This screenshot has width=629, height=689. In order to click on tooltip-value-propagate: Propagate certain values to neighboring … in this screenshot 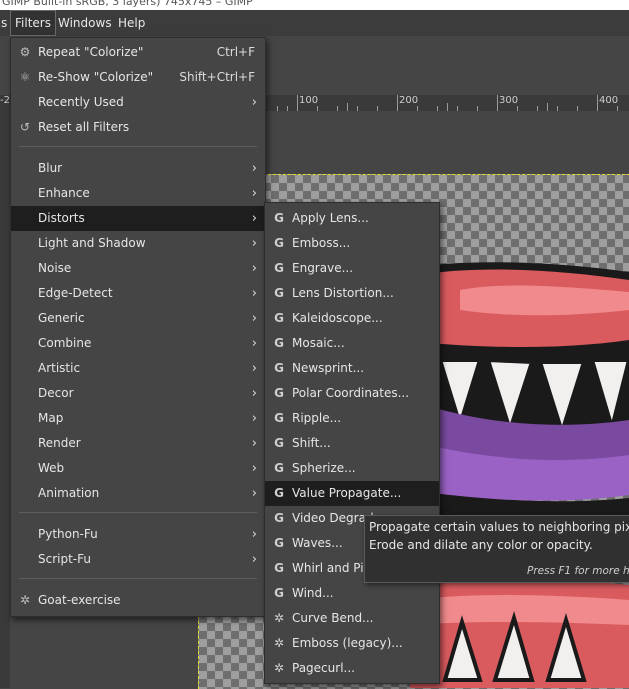, I will do `click(496, 549)`.